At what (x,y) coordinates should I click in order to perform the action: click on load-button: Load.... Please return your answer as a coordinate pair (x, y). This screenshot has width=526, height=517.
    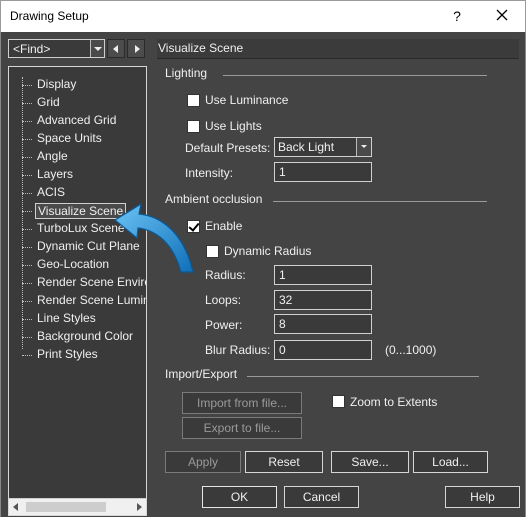
    Looking at the image, I should click on (450, 462).